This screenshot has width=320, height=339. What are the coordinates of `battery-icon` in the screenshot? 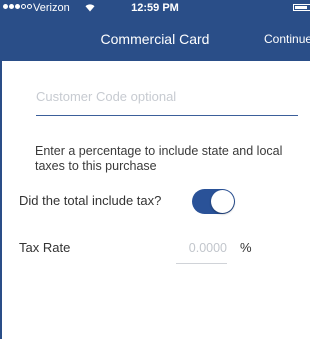 It's located at (301, 7).